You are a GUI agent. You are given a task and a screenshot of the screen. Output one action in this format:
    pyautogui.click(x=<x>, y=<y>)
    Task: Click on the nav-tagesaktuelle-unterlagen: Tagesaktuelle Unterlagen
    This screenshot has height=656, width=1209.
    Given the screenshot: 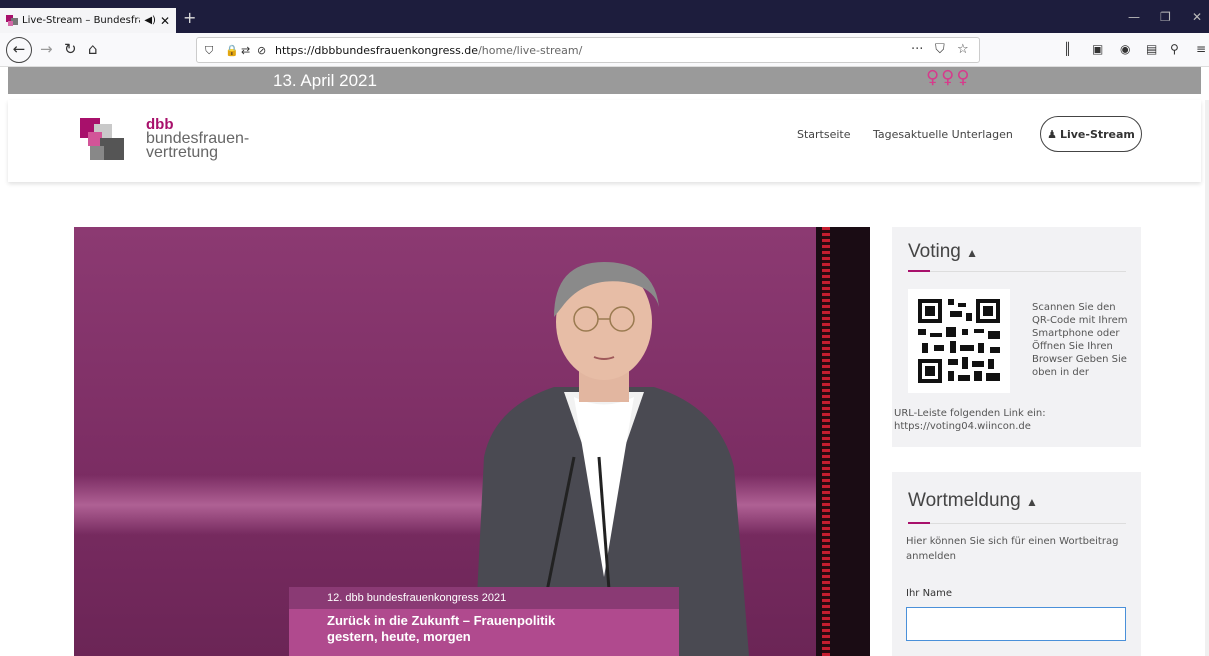 What is the action you would take?
    pyautogui.click(x=943, y=134)
    